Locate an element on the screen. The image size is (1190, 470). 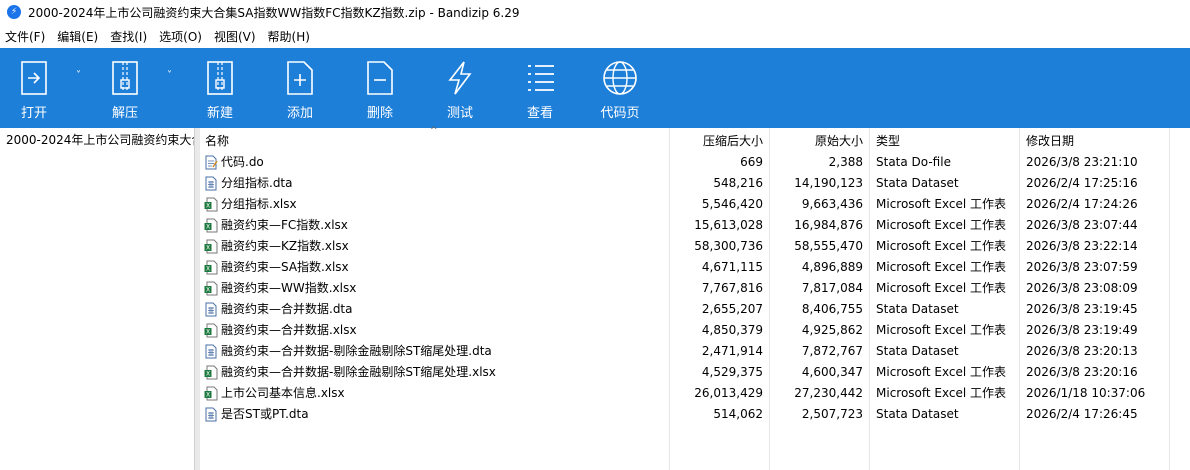
compressed-size: 4,529,375 is located at coordinates (732, 372).